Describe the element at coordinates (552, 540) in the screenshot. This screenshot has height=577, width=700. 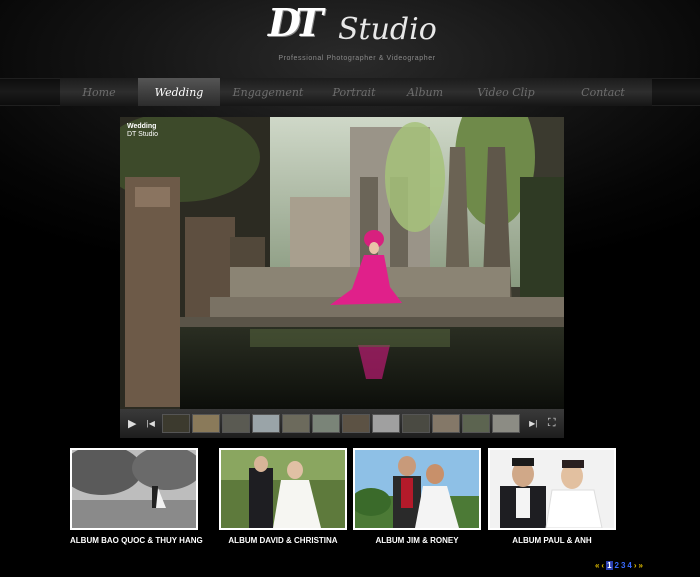
I see `album-label: ALBUM PAUL & ANH` at that location.